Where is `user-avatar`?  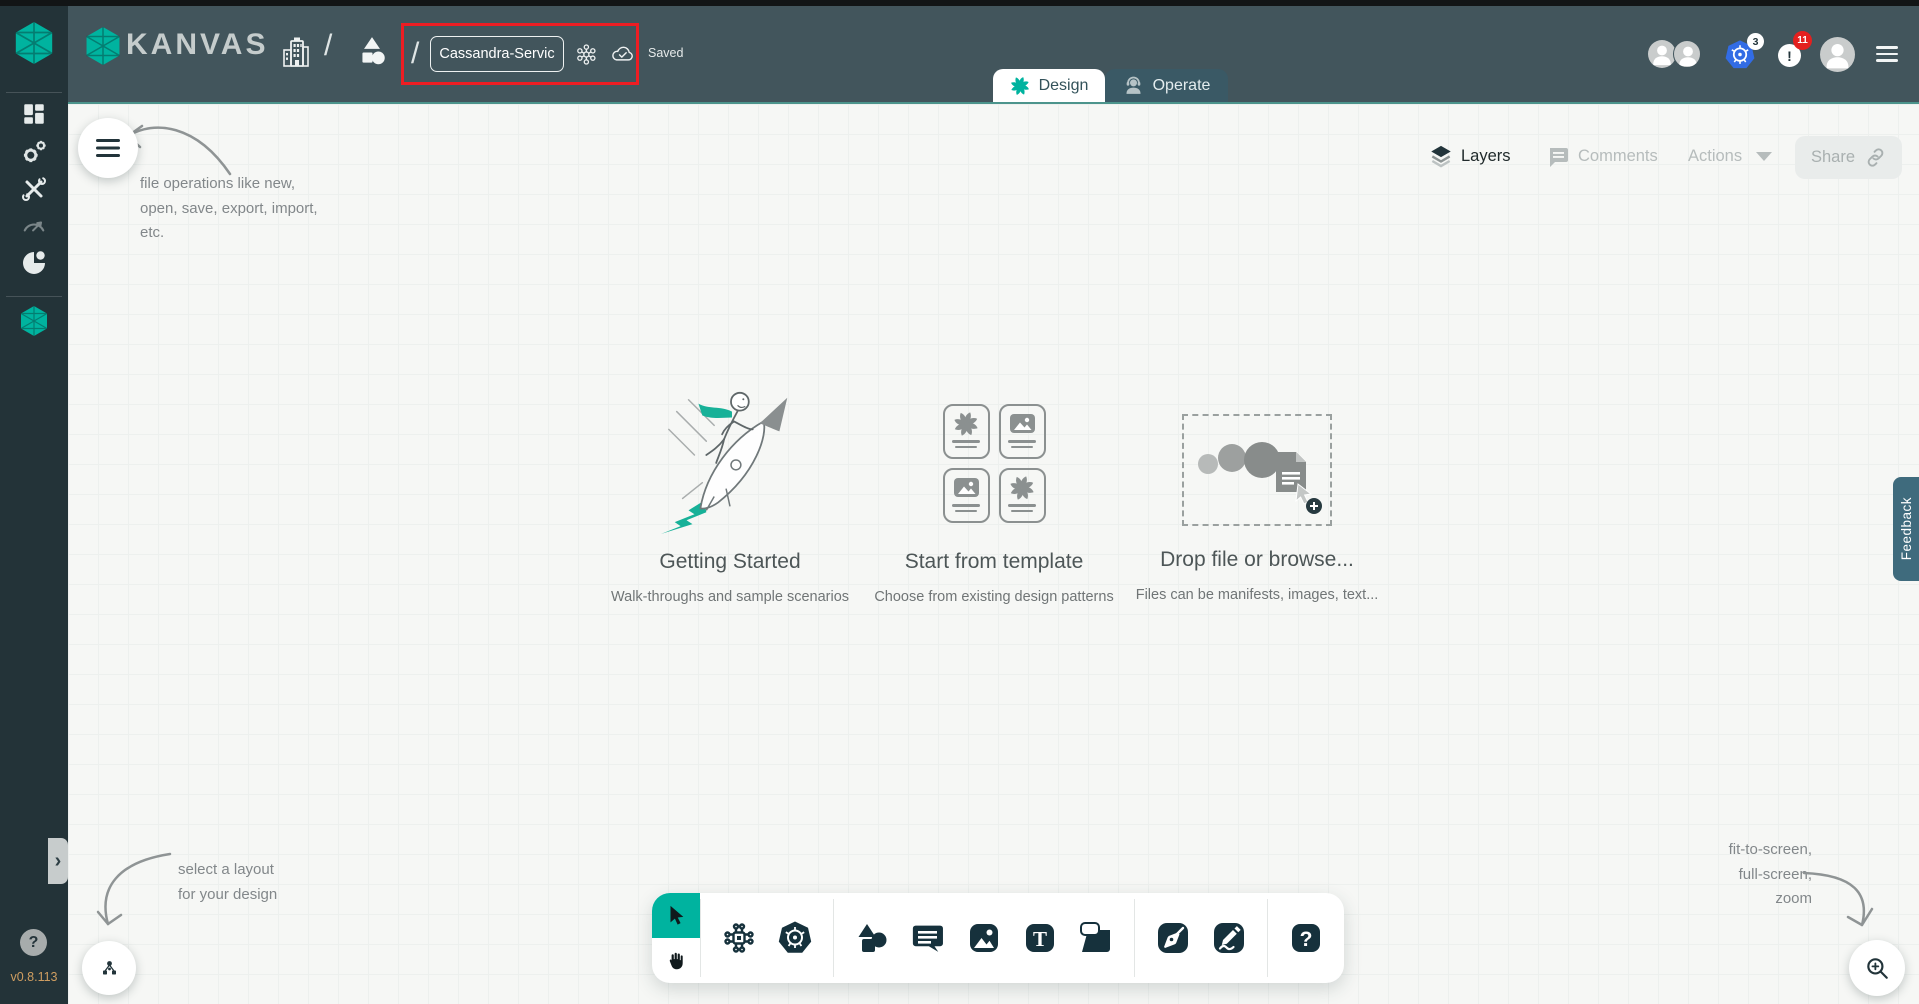 user-avatar is located at coordinates (1837, 54).